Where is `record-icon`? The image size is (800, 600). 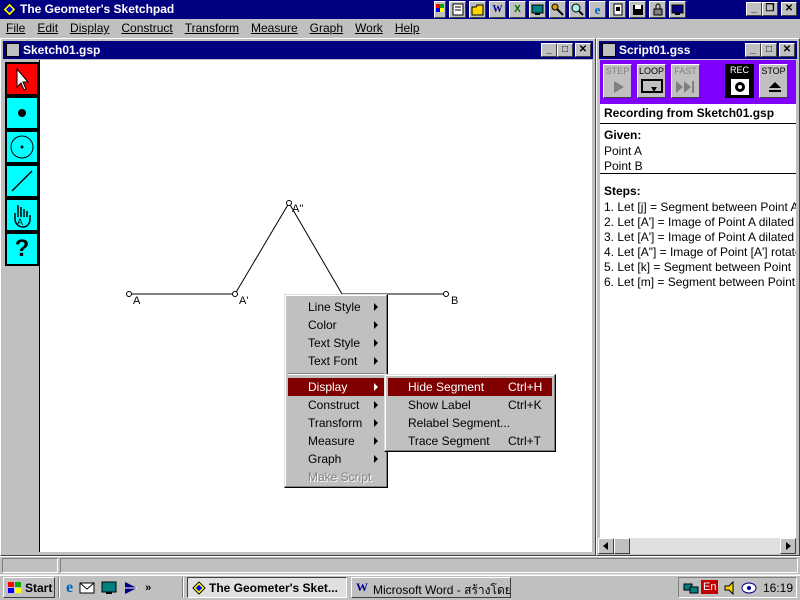
record-icon is located at coordinates (740, 87).